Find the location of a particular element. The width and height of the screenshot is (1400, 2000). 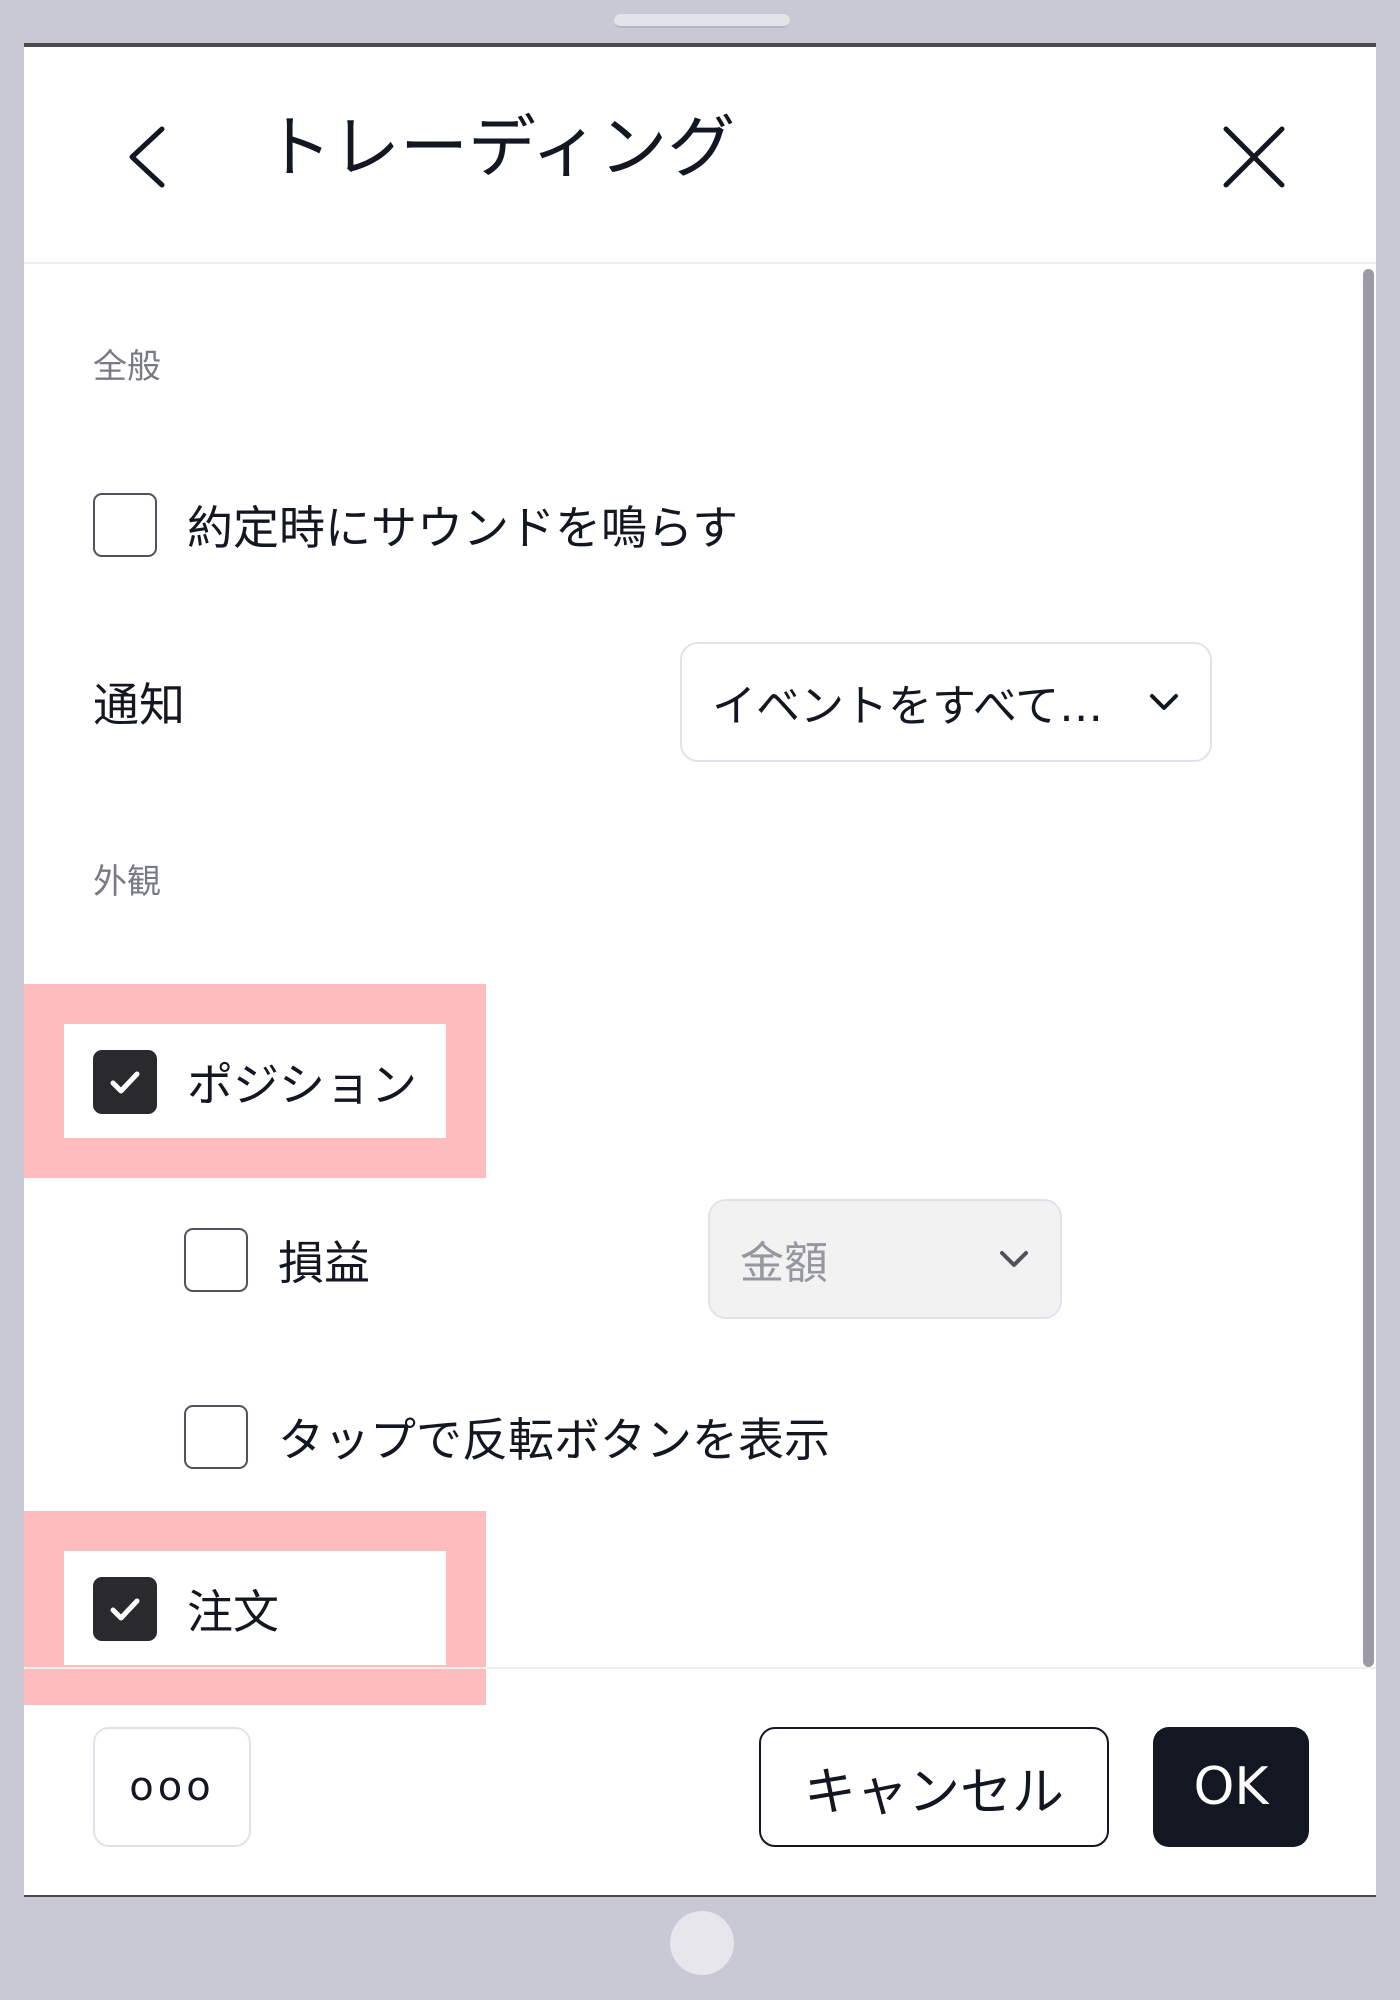

sound-on-fill-checkbox is located at coordinates (125, 525).